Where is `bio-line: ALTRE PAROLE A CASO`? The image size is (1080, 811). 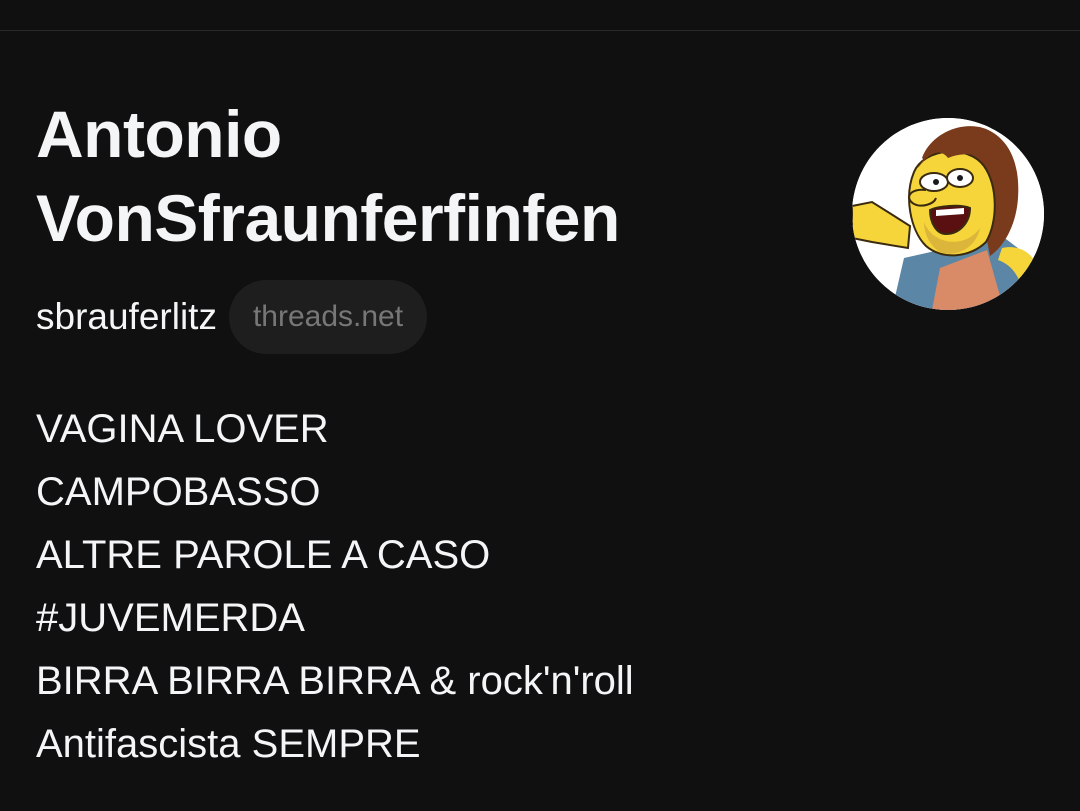
bio-line: ALTRE PAROLE A CASO is located at coordinates (263, 555).